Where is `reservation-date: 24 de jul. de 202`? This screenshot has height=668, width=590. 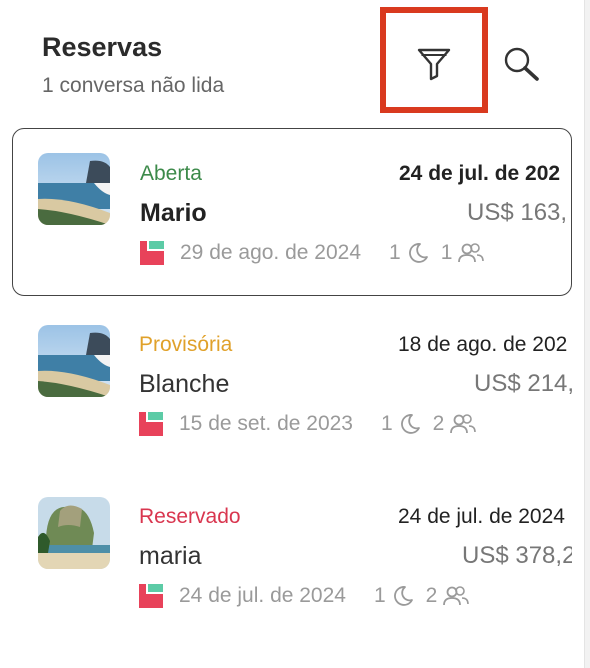
reservation-date: 24 de jul. de 202 is located at coordinates (480, 173).